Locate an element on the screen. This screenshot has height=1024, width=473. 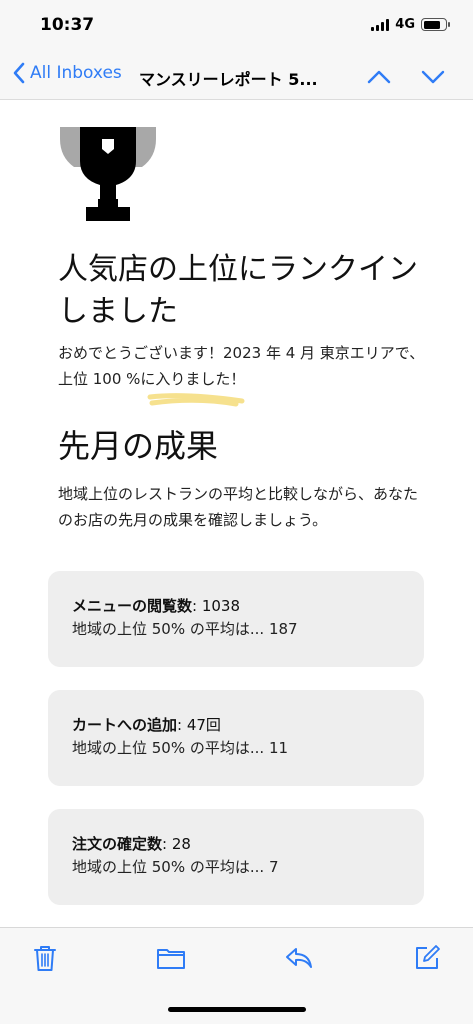
stat-value: : 28 is located at coordinates (176, 844).